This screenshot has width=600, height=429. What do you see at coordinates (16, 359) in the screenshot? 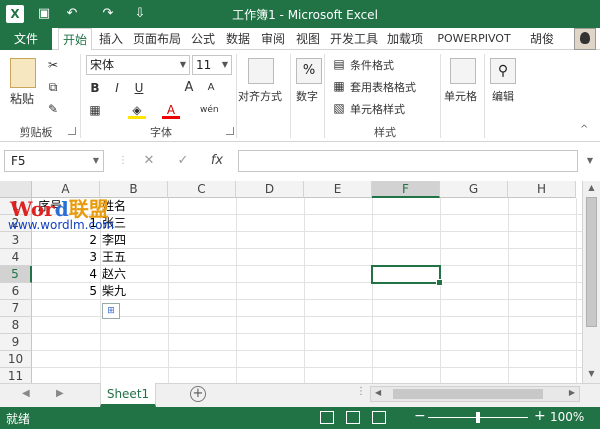
I see `row-header: 10` at bounding box center [16, 359].